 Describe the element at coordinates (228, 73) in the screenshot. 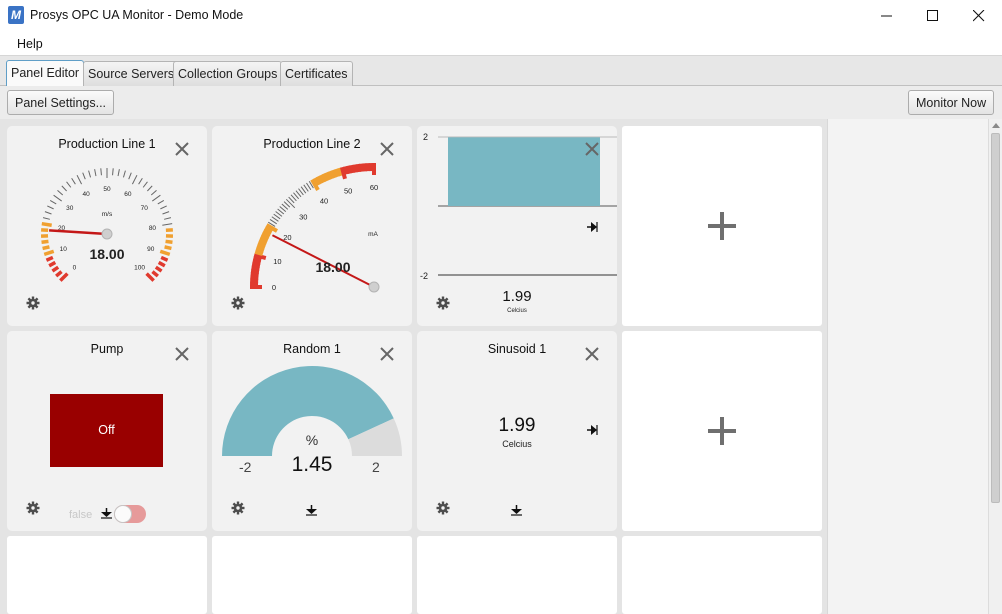

I see `tab-collection-groups: Collection Groups` at that location.